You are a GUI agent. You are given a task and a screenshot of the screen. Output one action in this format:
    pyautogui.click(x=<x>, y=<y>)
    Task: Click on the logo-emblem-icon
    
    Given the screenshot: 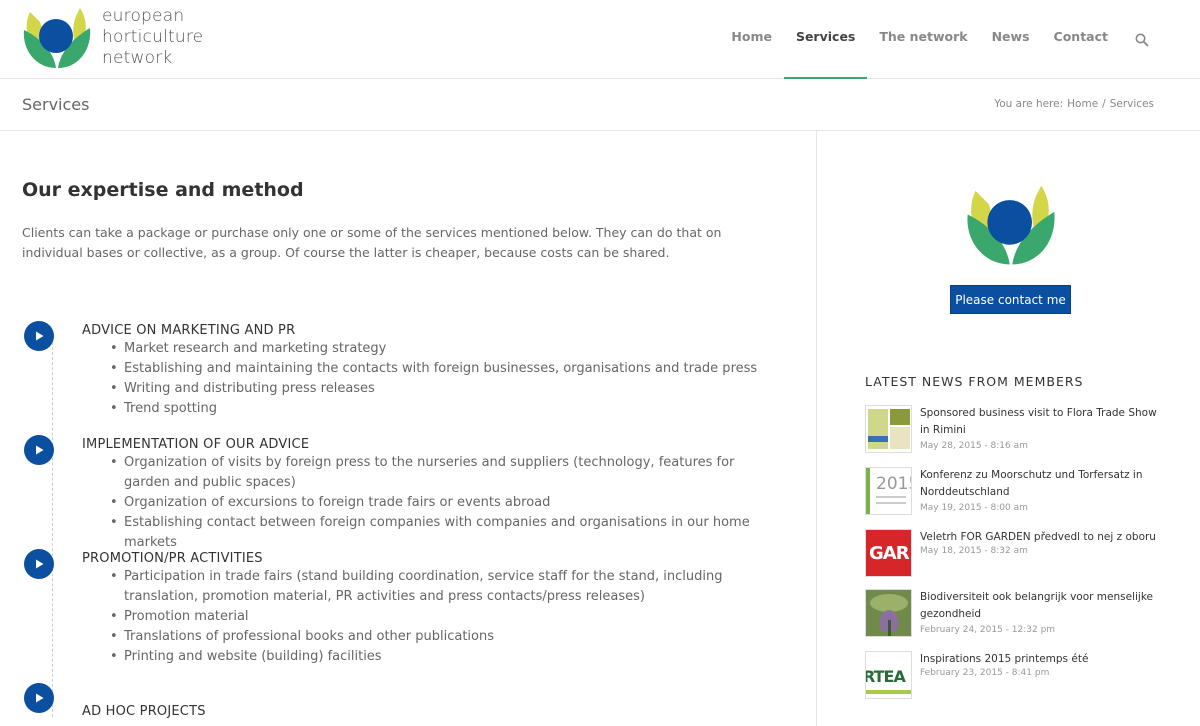 What is the action you would take?
    pyautogui.click(x=57, y=38)
    